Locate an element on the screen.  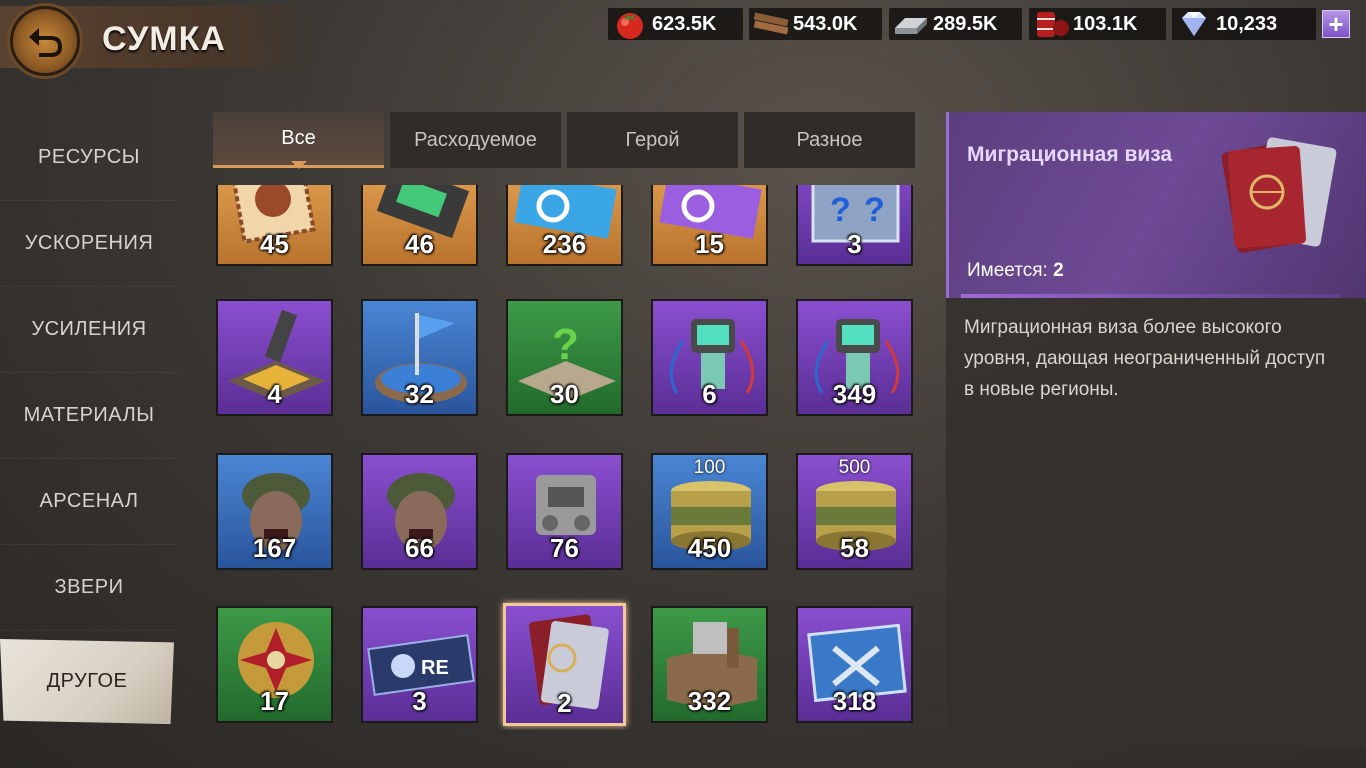
resource-oil: 103.1K is located at coordinates (1097, 24).